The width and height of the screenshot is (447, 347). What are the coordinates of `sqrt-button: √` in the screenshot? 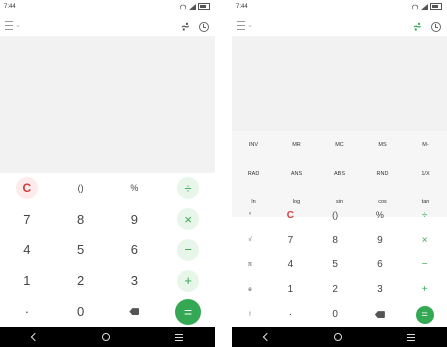 It's located at (250, 240).